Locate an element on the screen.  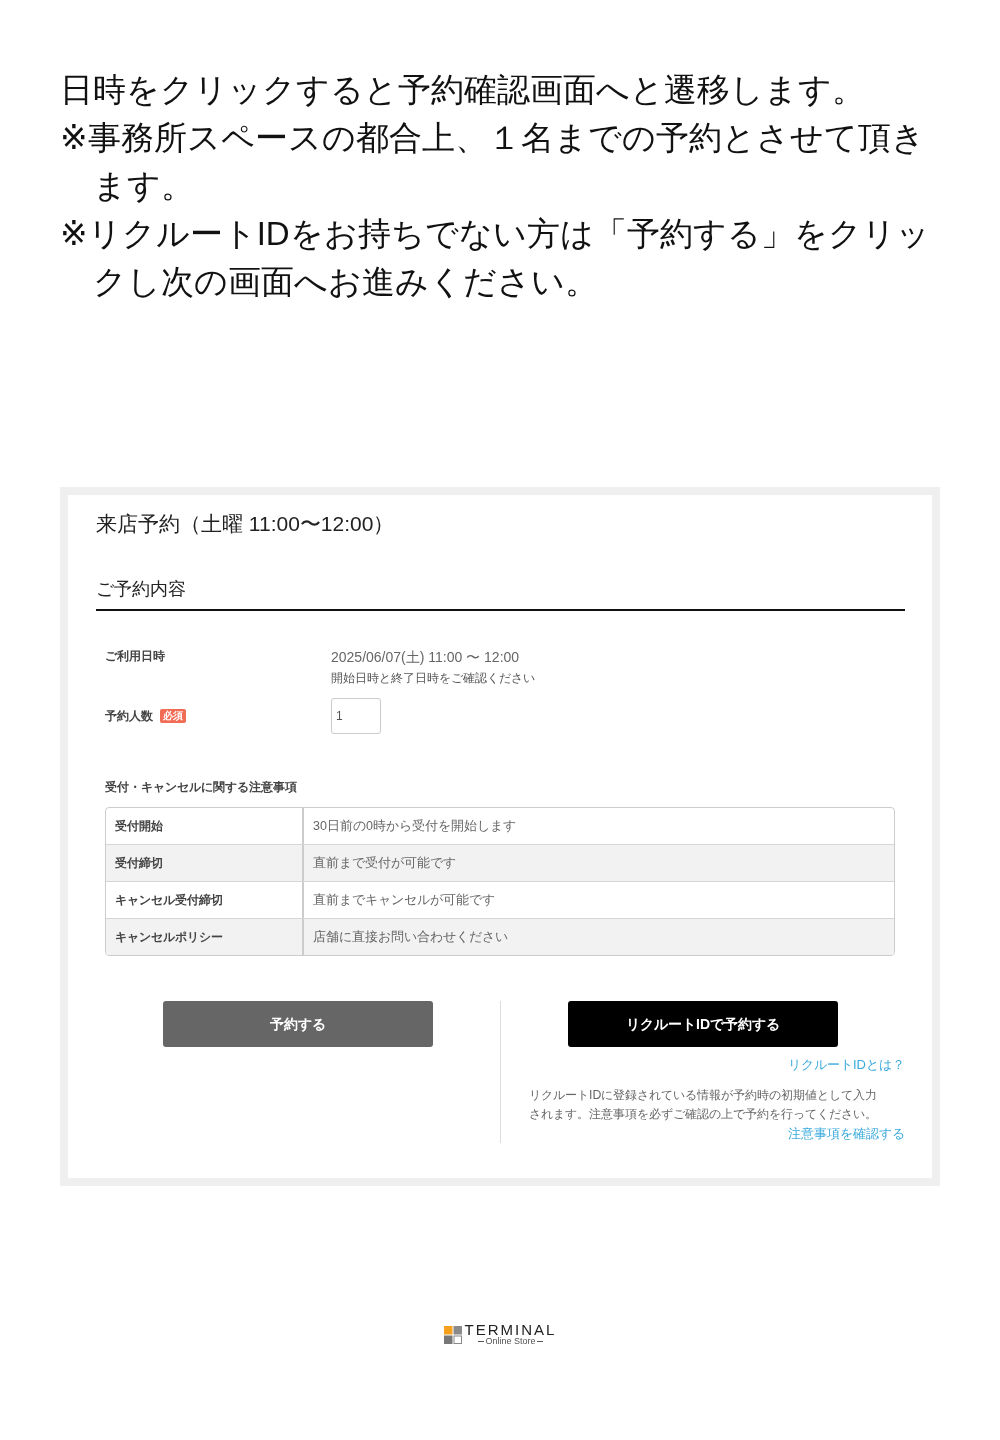
logo-tagline: Online Store is located at coordinates (510, 1341).